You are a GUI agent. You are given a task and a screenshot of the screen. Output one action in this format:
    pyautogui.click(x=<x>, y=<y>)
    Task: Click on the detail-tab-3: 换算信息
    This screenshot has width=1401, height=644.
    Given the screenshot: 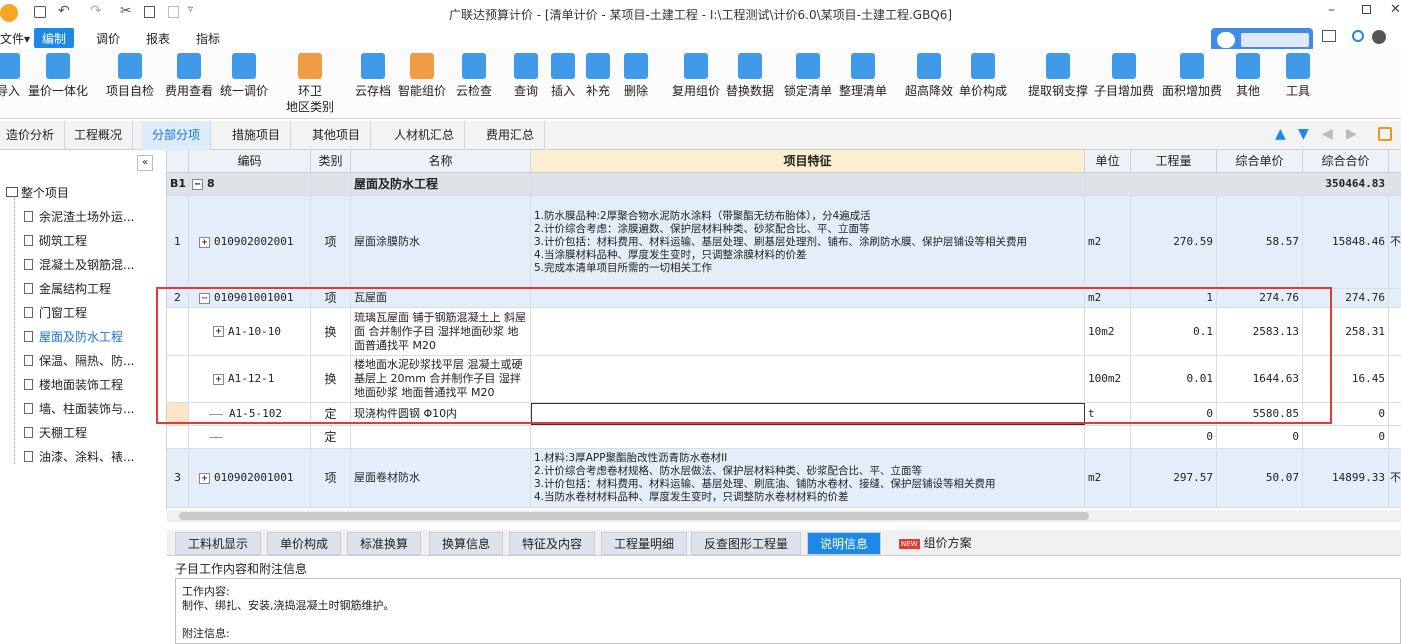 What is the action you would take?
    pyautogui.click(x=466, y=543)
    